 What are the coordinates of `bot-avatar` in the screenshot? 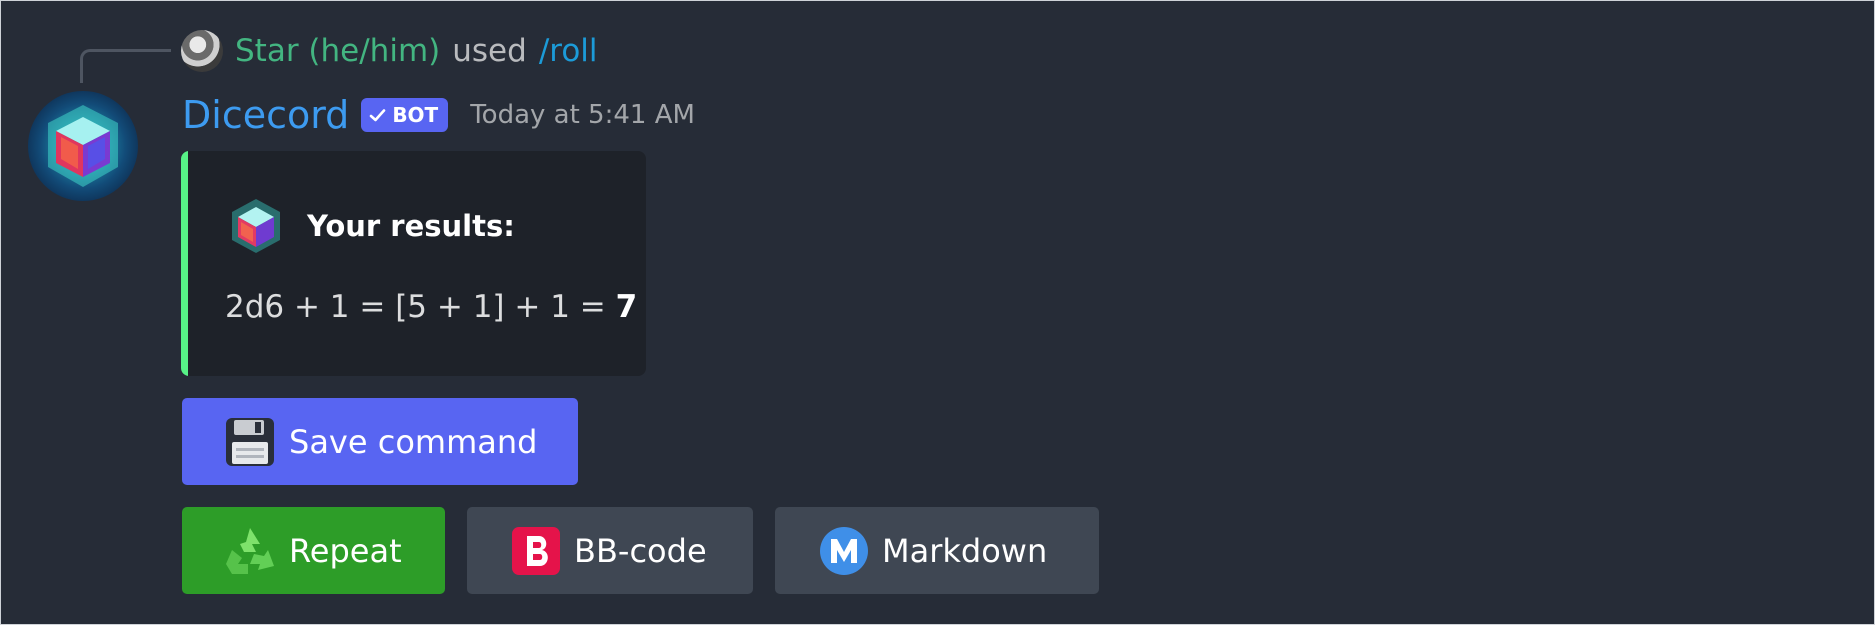 It's located at (83, 146).